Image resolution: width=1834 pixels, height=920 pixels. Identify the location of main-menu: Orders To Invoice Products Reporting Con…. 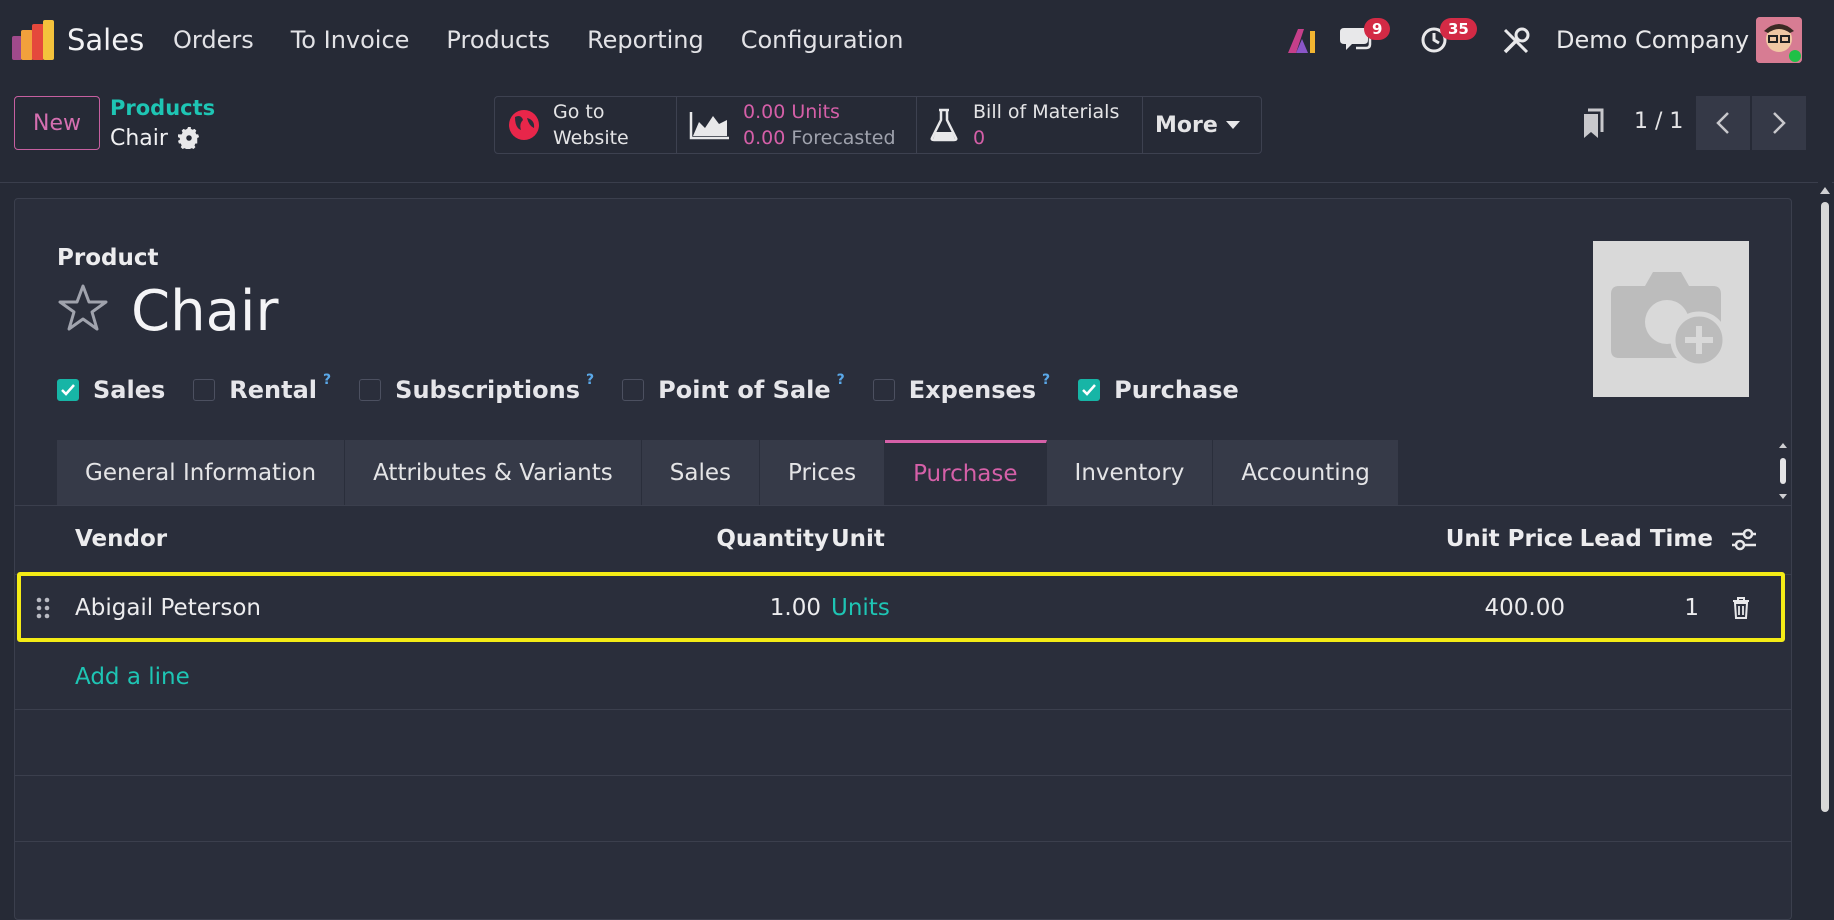
(538, 40).